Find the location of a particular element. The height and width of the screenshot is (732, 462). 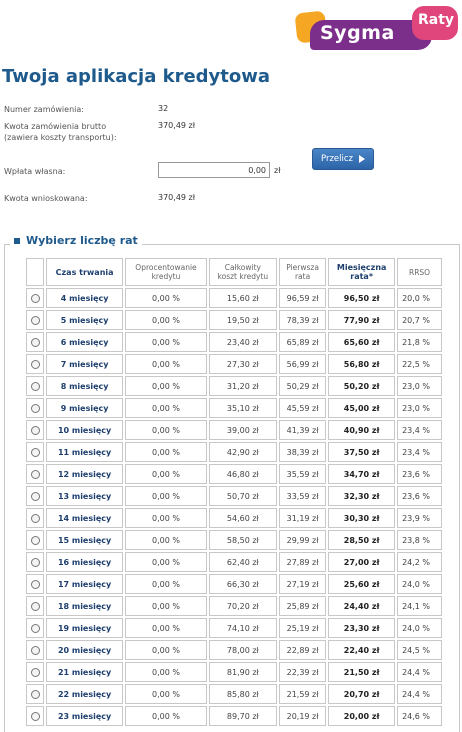

total-cost-cell: 35,10 zł is located at coordinates (242, 408).